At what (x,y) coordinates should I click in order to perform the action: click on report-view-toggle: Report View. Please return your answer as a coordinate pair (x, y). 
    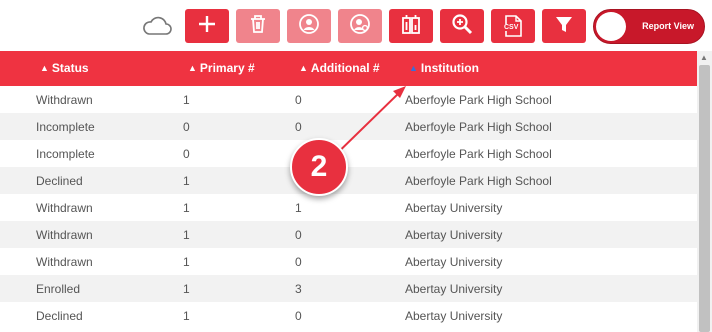
    Looking at the image, I should click on (649, 26).